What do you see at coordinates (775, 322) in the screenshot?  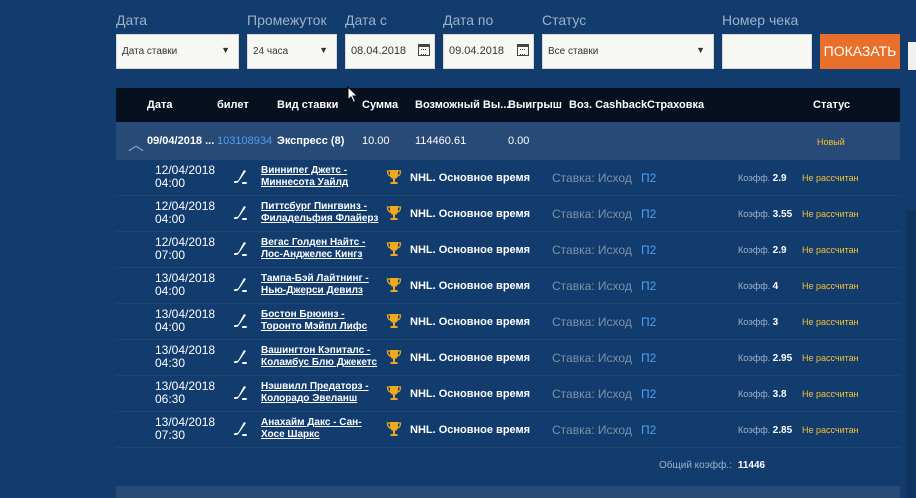 I see `koef-value: 3` at bounding box center [775, 322].